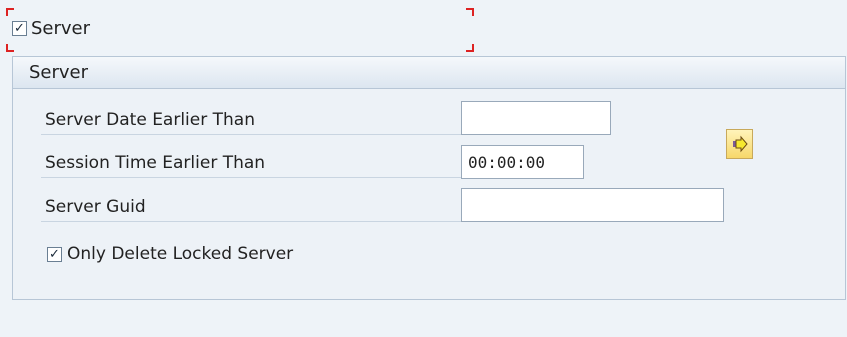 This screenshot has width=847, height=337. I want to click on locked-server-label: Only Delete Locked Server, so click(180, 254).